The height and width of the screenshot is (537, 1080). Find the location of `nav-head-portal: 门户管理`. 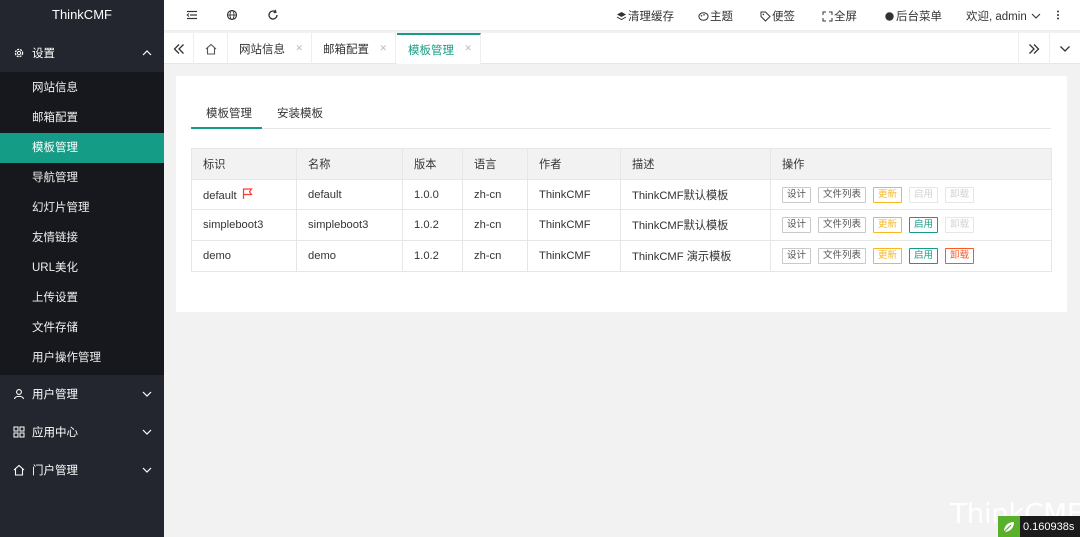

nav-head-portal: 门户管理 is located at coordinates (82, 470).